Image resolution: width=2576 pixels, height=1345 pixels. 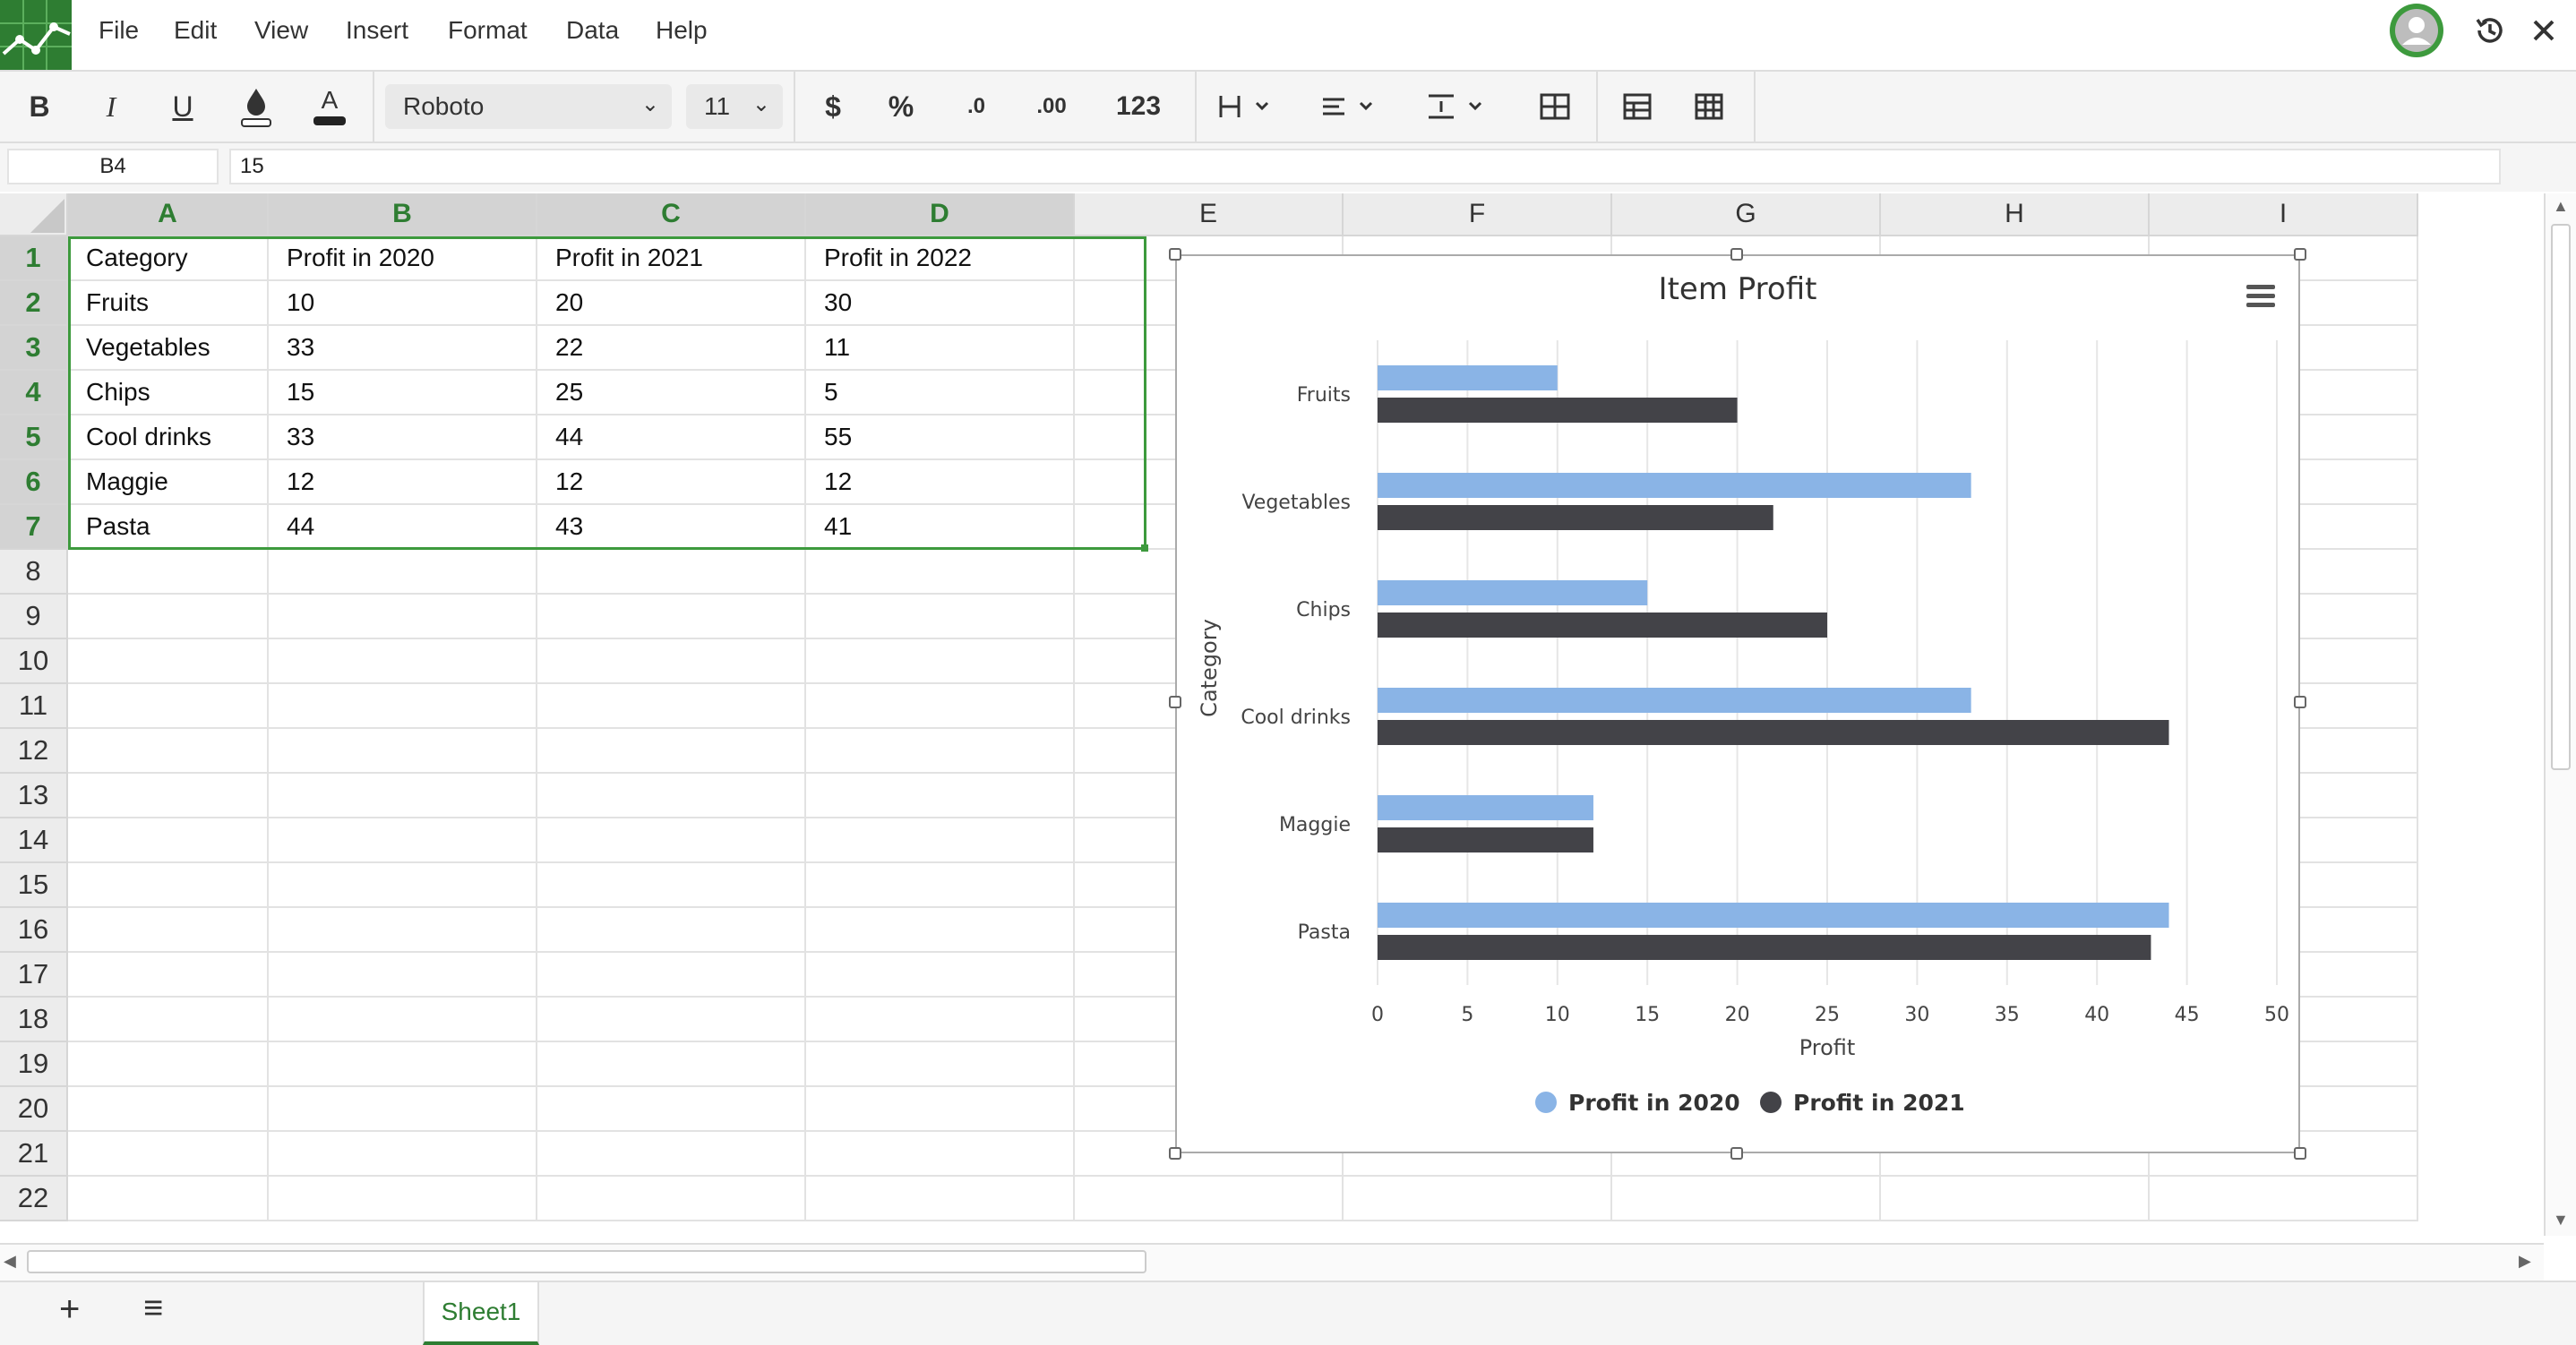 What do you see at coordinates (734, 107) in the screenshot?
I see `font-size-select: 11 ⌄` at bounding box center [734, 107].